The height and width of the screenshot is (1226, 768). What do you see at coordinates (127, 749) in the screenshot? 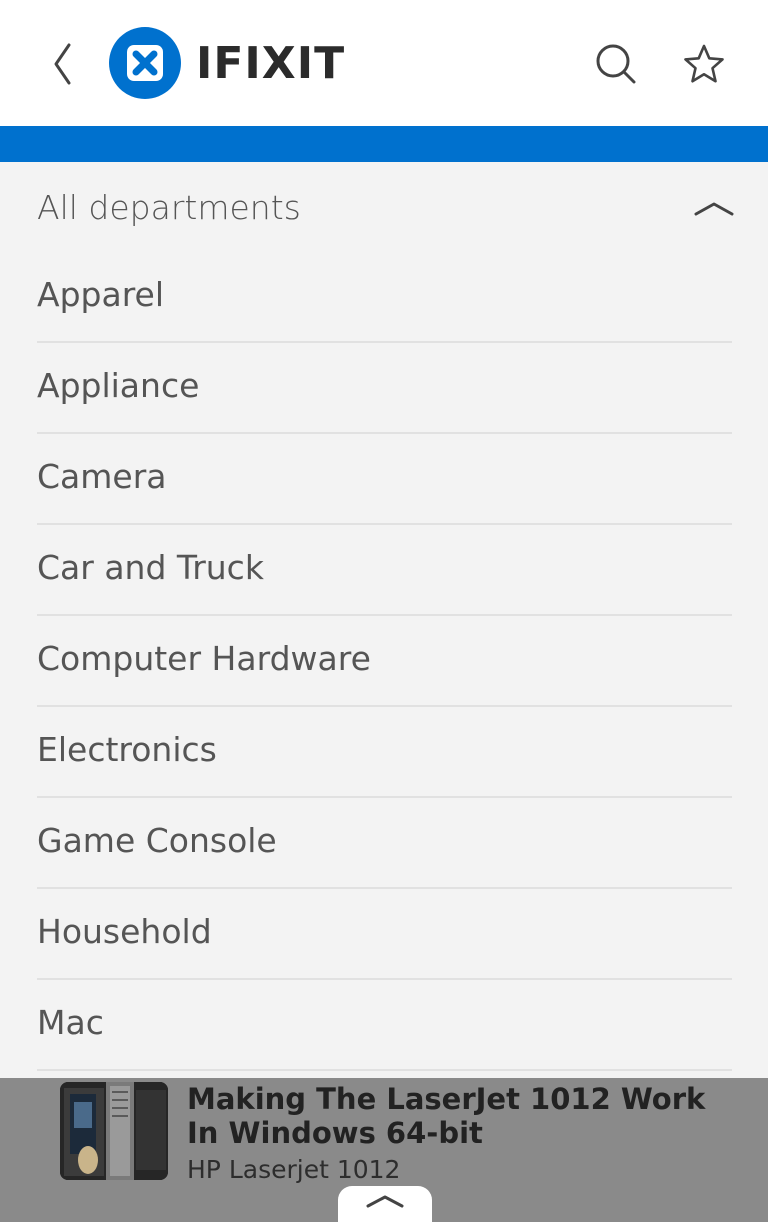
I see `department-item-label: Electronics` at bounding box center [127, 749].